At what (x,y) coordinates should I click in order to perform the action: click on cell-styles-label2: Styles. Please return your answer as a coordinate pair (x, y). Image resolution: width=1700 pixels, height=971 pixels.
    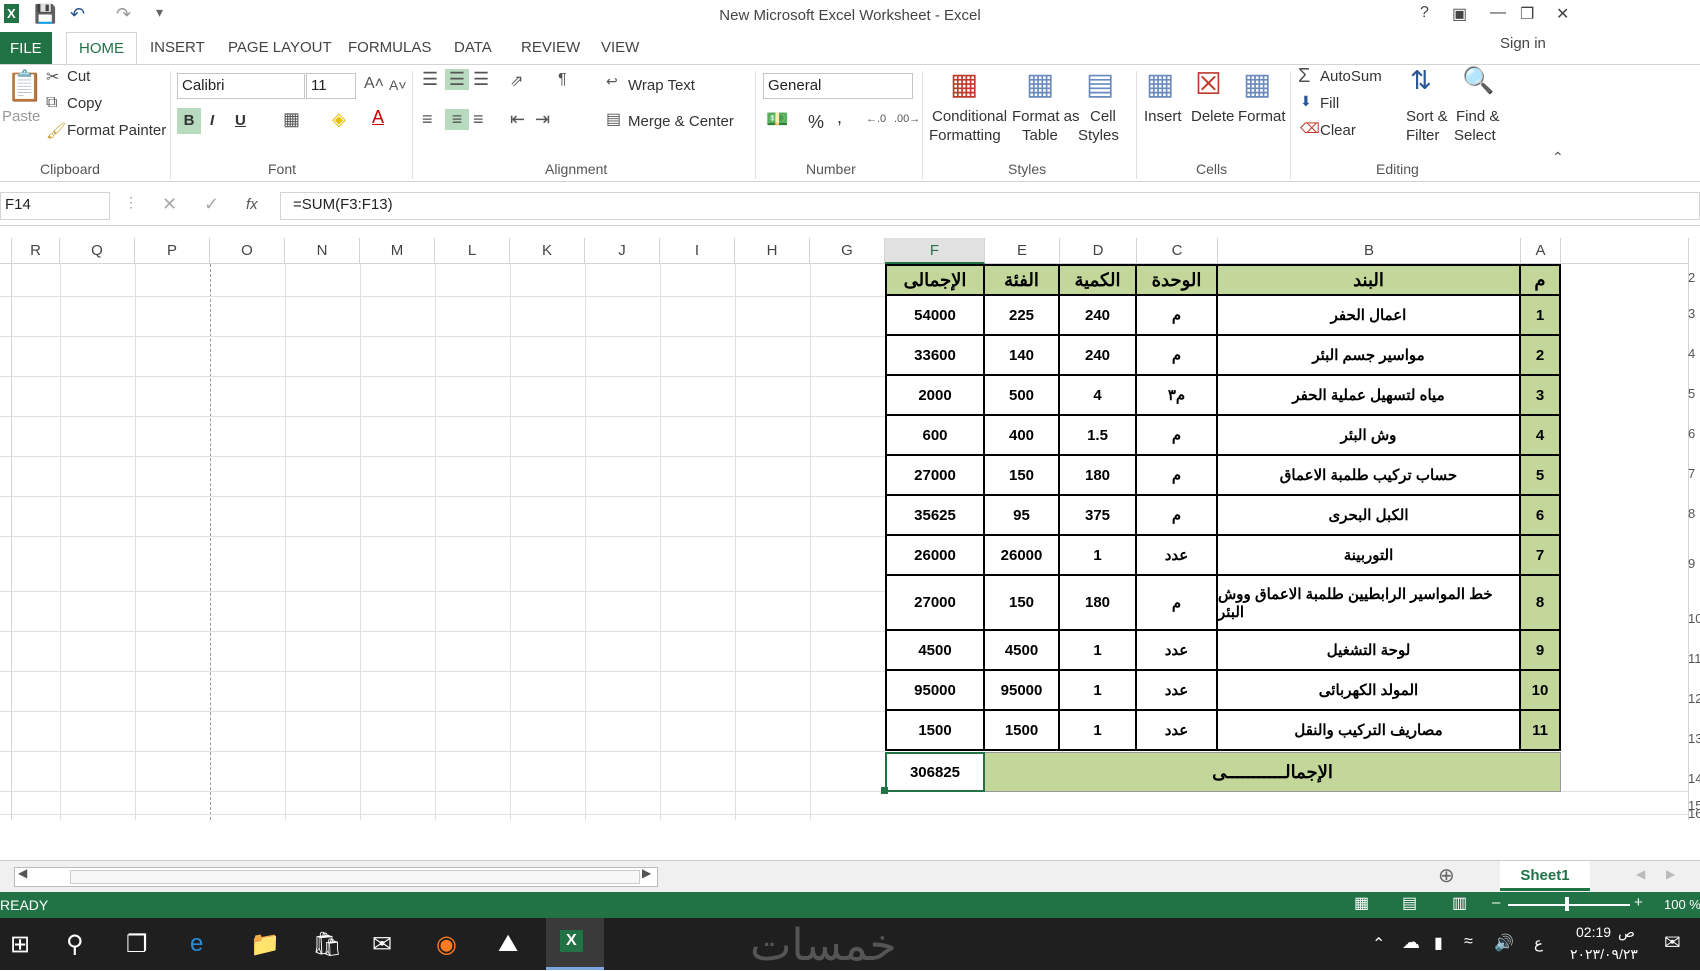
    Looking at the image, I should click on (1098, 135).